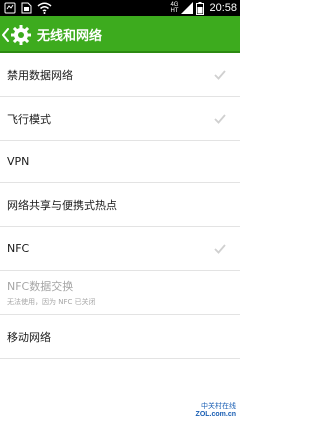 The image size is (320, 427). What do you see at coordinates (187, 8) in the screenshot?
I see `mobile-signal-icon` at bounding box center [187, 8].